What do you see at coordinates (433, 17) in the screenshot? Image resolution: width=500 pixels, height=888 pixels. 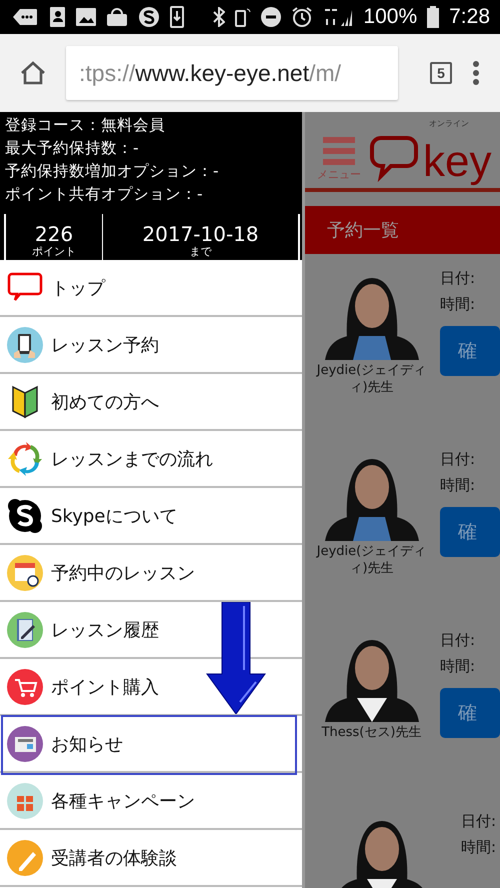 I see `battery-icon` at bounding box center [433, 17].